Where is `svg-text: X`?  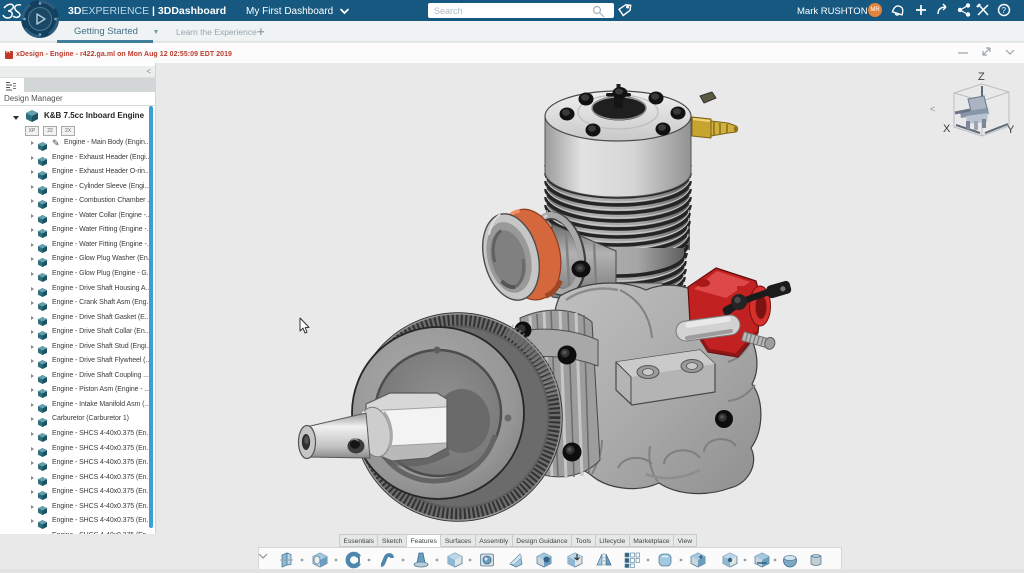 svg-text: X is located at coordinates (947, 129).